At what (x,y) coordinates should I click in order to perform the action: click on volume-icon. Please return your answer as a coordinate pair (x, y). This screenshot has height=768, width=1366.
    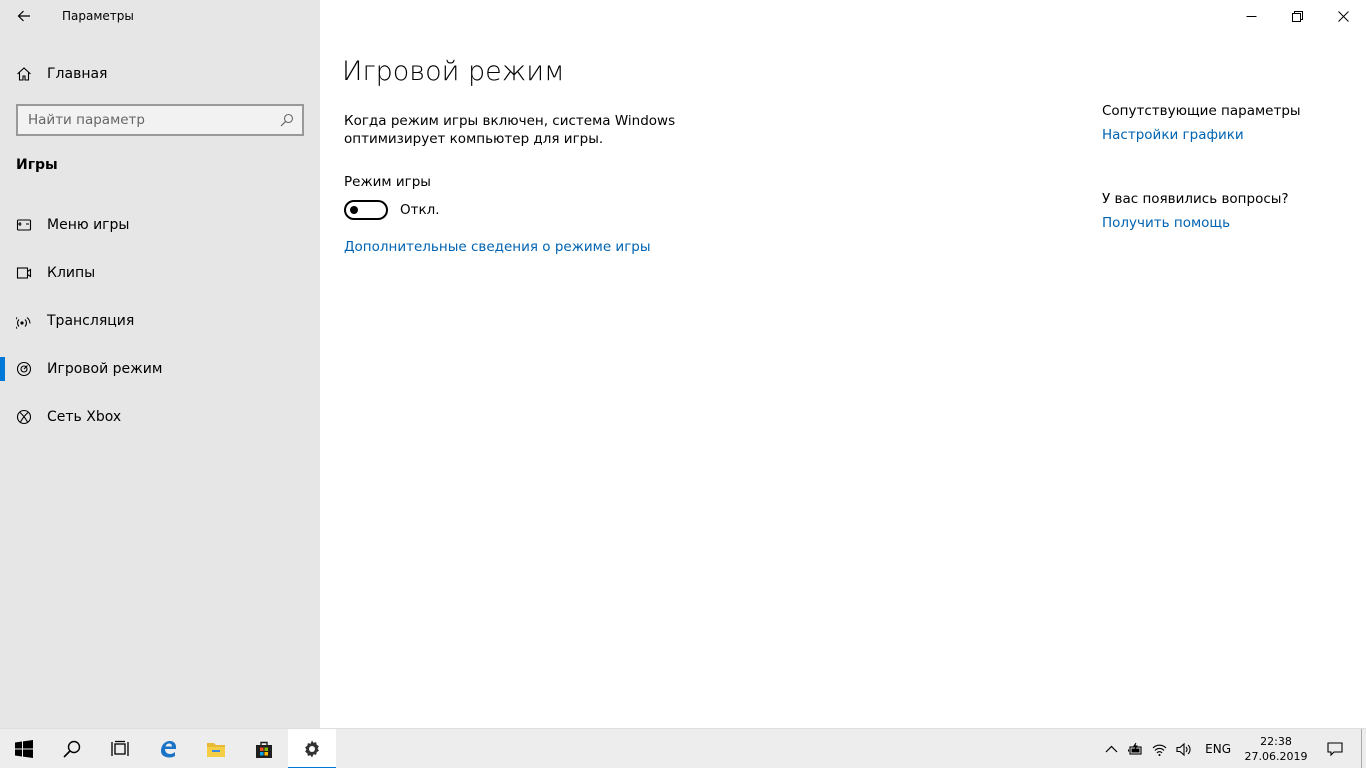
    Looking at the image, I should click on (1183, 749).